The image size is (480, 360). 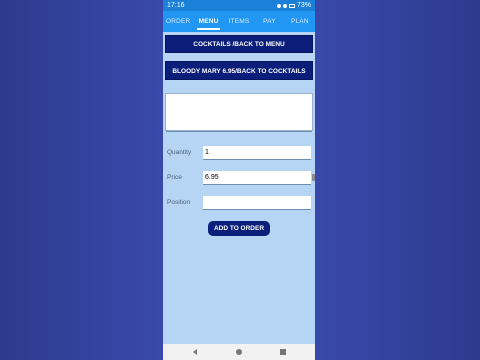 I want to click on recent-apps-icon, so click(x=283, y=352).